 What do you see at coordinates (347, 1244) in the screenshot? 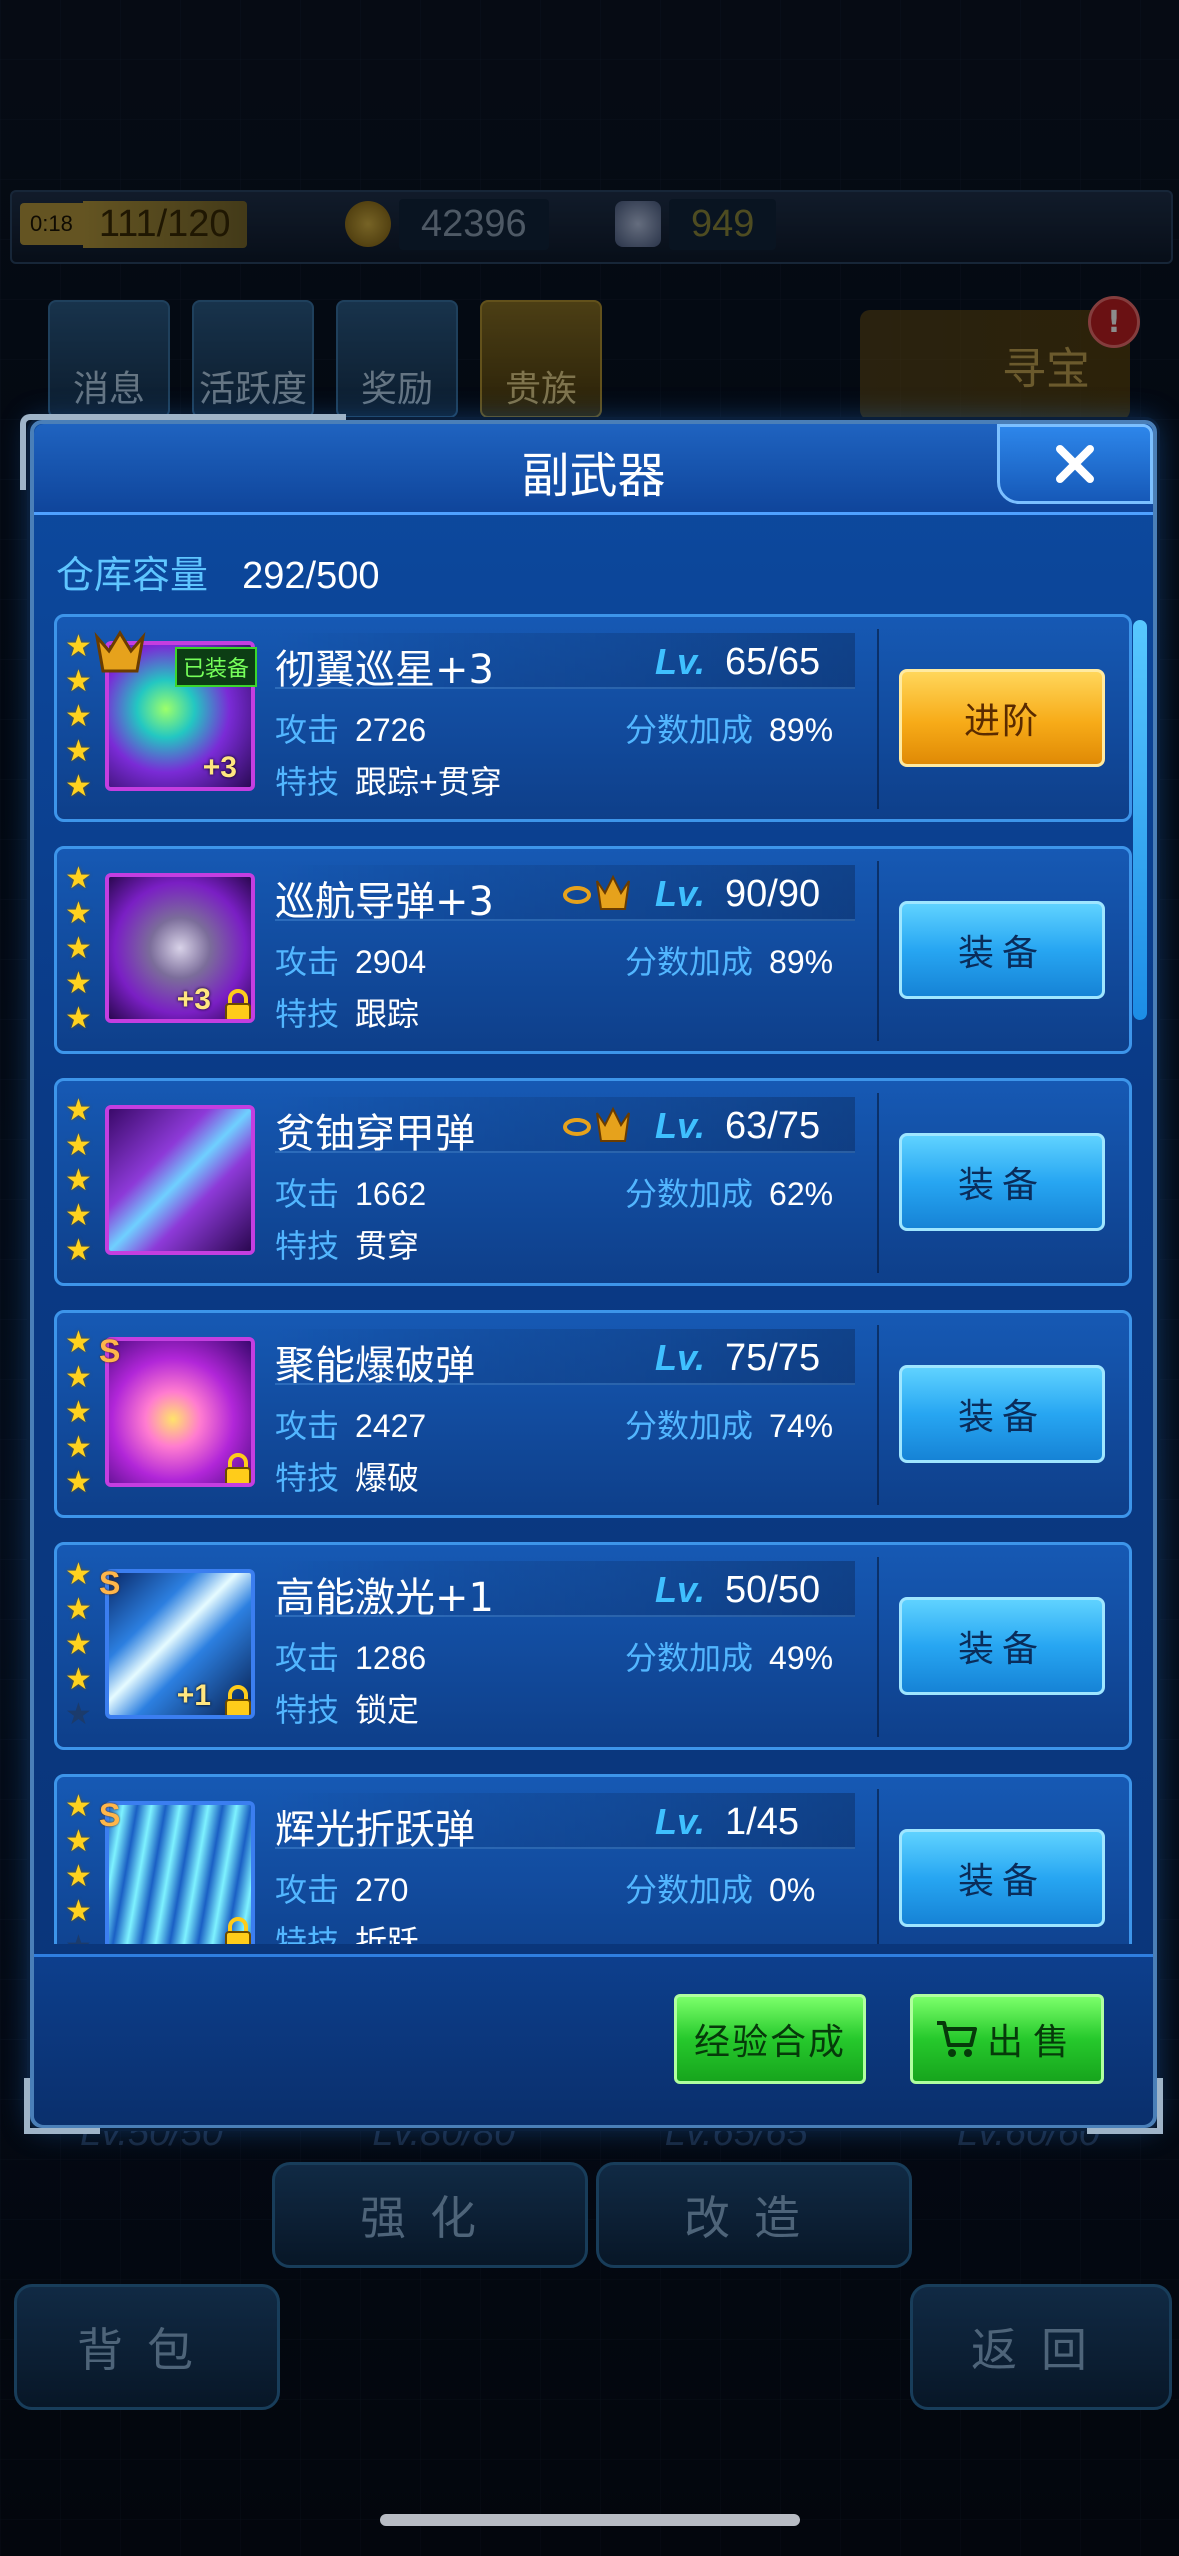
I see `skill-stat: 特技 贯穿` at bounding box center [347, 1244].